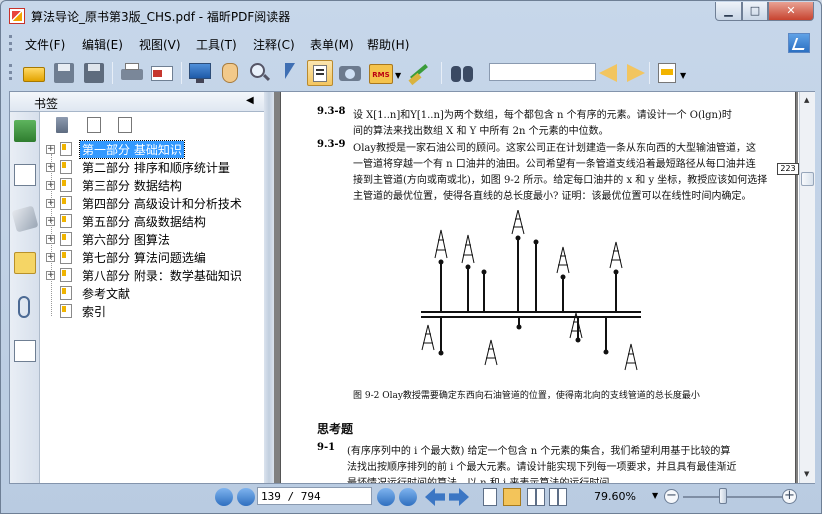 This screenshot has height=514, width=822. What do you see at coordinates (608, 73) in the screenshot?
I see `prev-result-icon` at bounding box center [608, 73].